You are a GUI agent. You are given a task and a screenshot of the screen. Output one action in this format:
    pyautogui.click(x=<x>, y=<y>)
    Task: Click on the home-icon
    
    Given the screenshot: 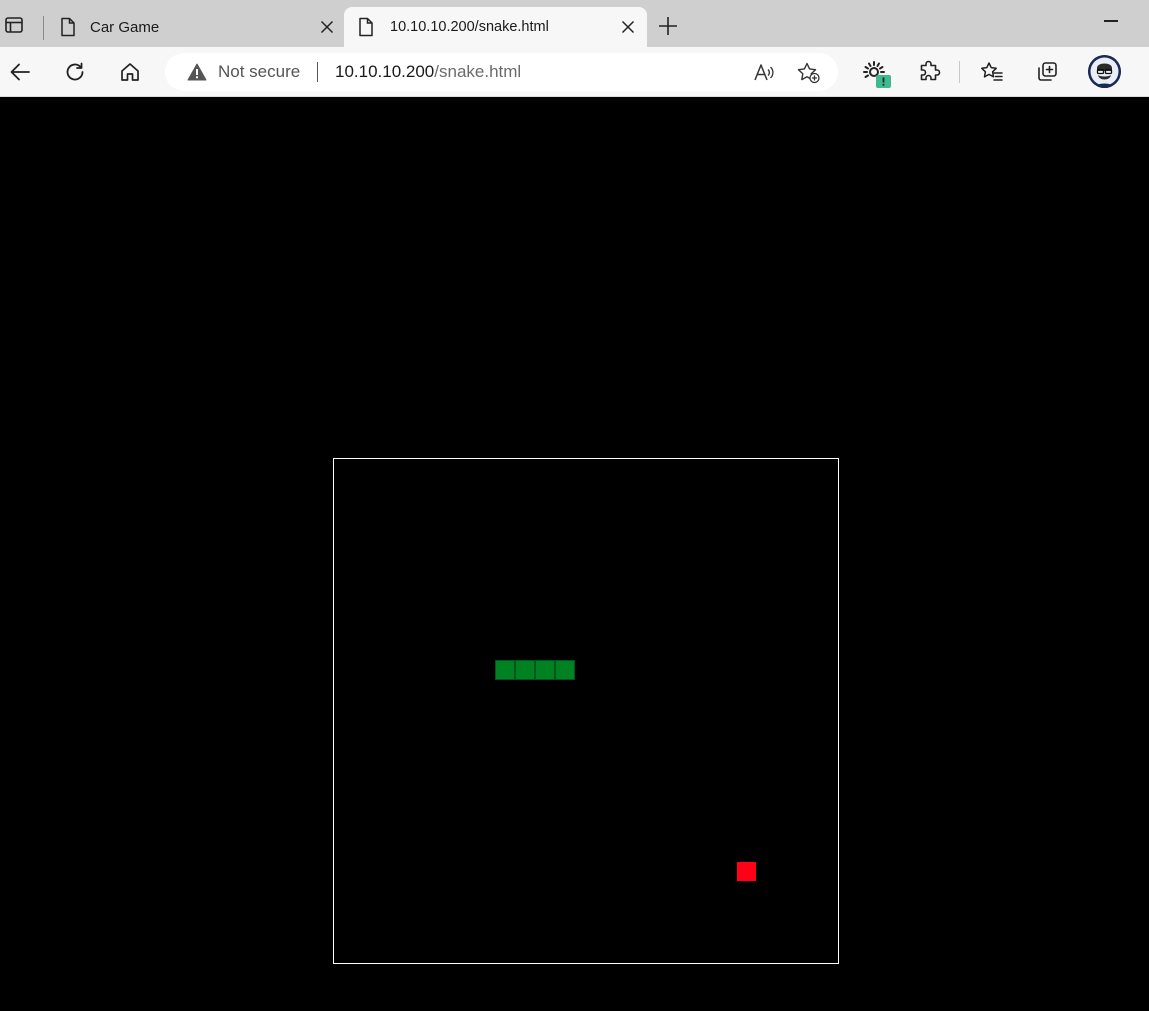 What is the action you would take?
    pyautogui.click(x=130, y=72)
    